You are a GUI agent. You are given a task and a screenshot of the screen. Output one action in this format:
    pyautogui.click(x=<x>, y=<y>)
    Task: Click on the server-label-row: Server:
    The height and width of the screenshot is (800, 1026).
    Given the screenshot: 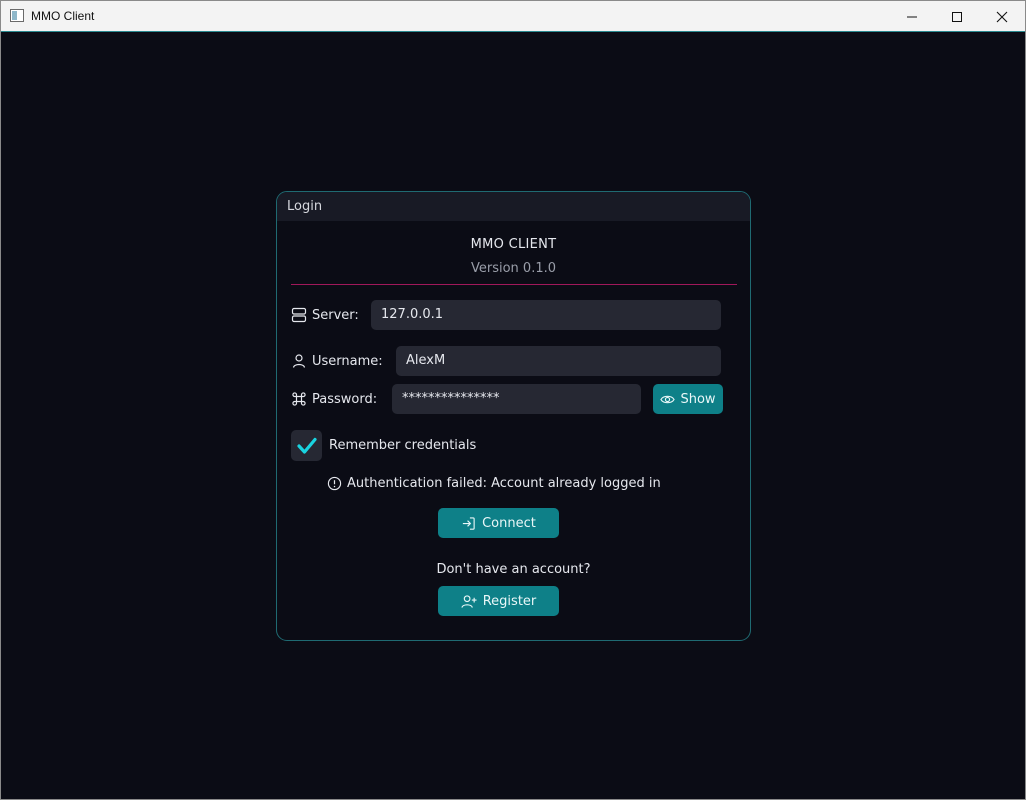 What is the action you would take?
    pyautogui.click(x=325, y=315)
    